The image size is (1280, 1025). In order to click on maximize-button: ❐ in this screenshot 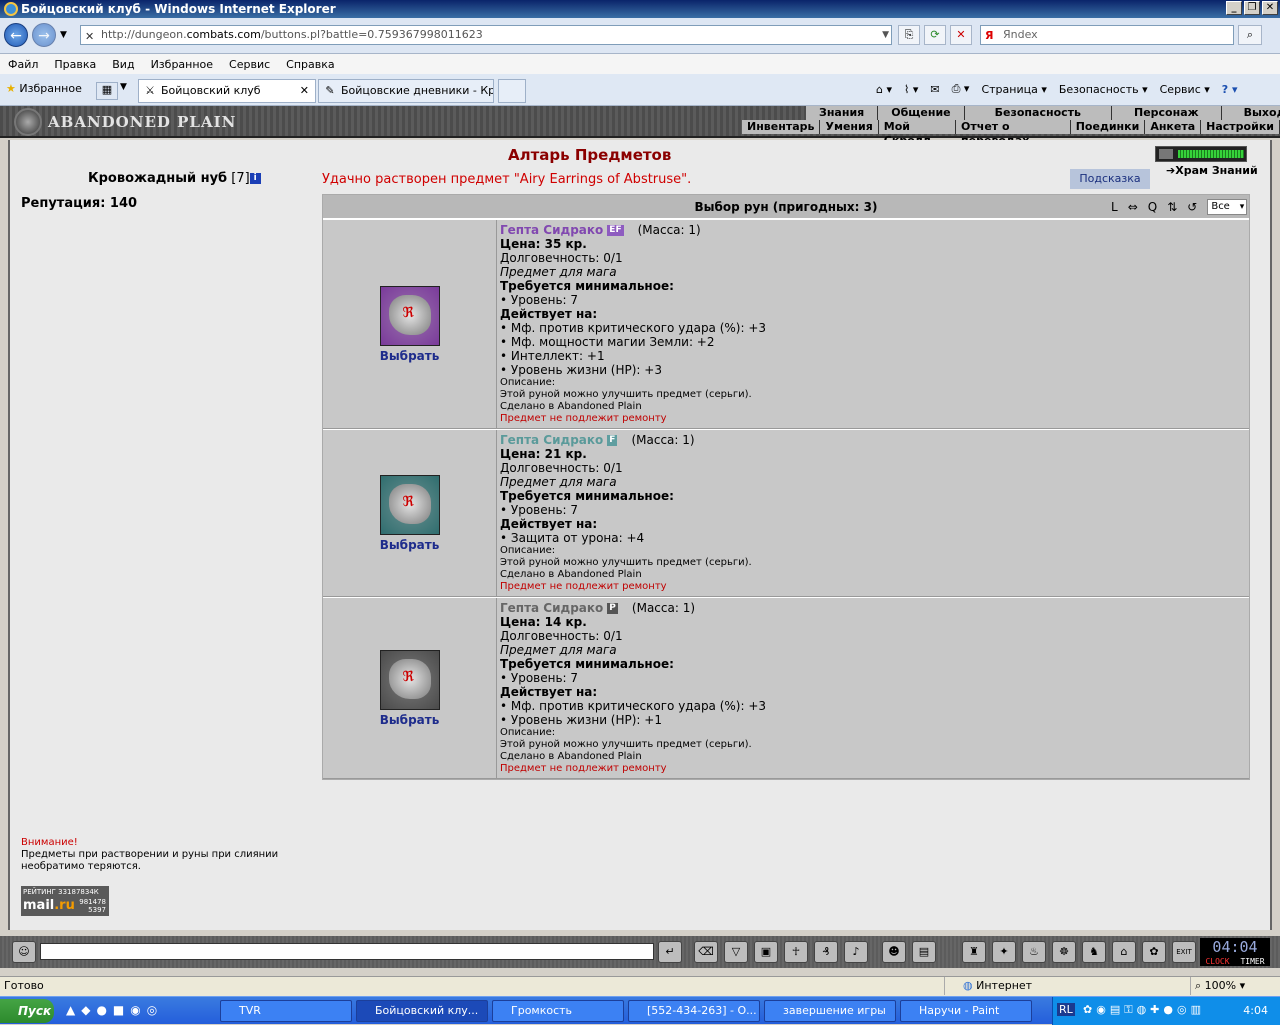, I will do `click(1252, 8)`.